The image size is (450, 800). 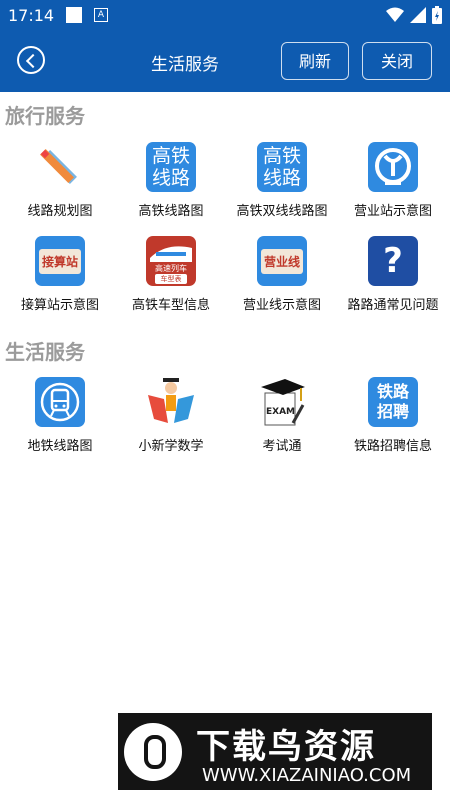 What do you see at coordinates (101, 15) in the screenshot?
I see `notification-a-icon: A` at bounding box center [101, 15].